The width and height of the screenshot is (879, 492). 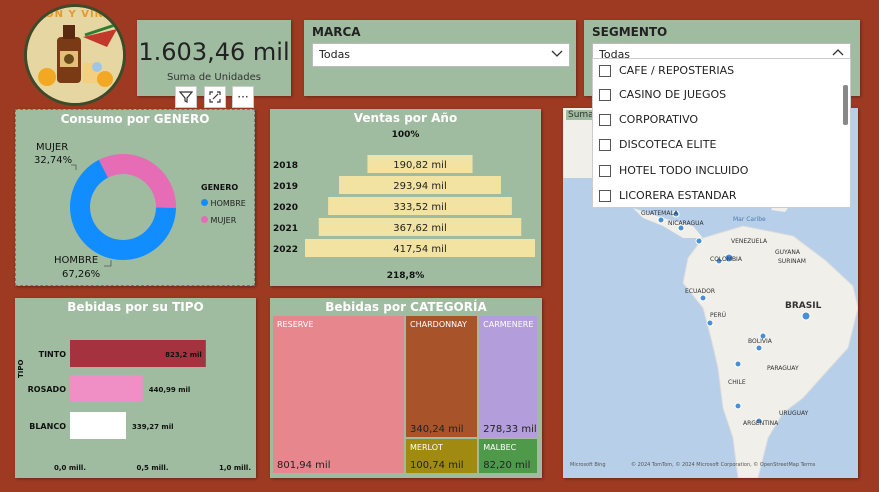 What do you see at coordinates (803, 306) in the screenshot?
I see `map-label-brasil: BRASIL` at bounding box center [803, 306].